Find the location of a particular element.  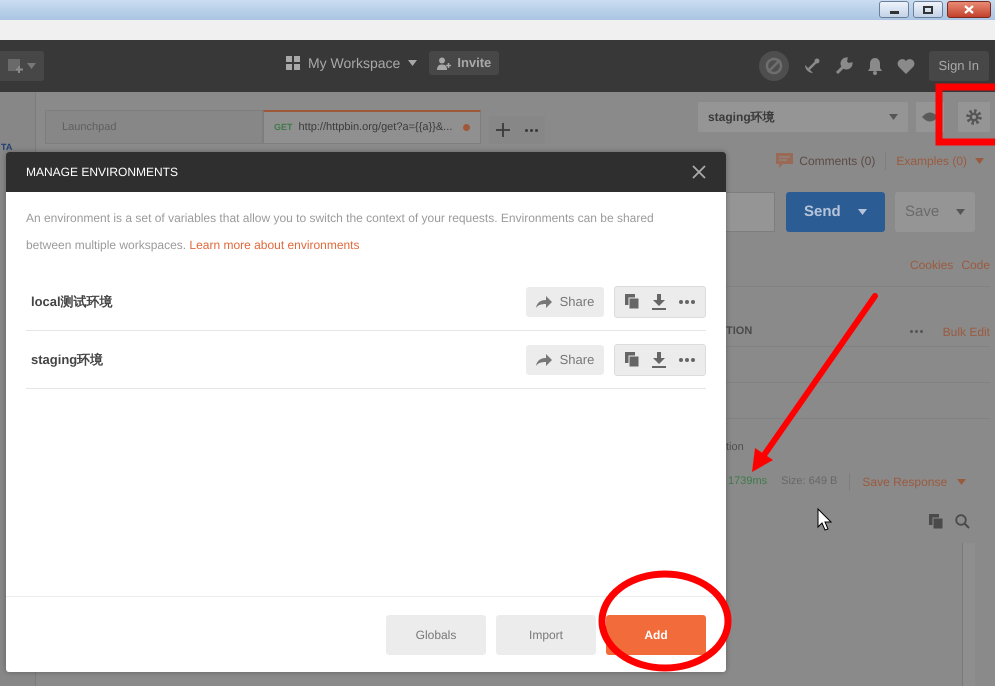

new-button is located at coordinates (22, 66).